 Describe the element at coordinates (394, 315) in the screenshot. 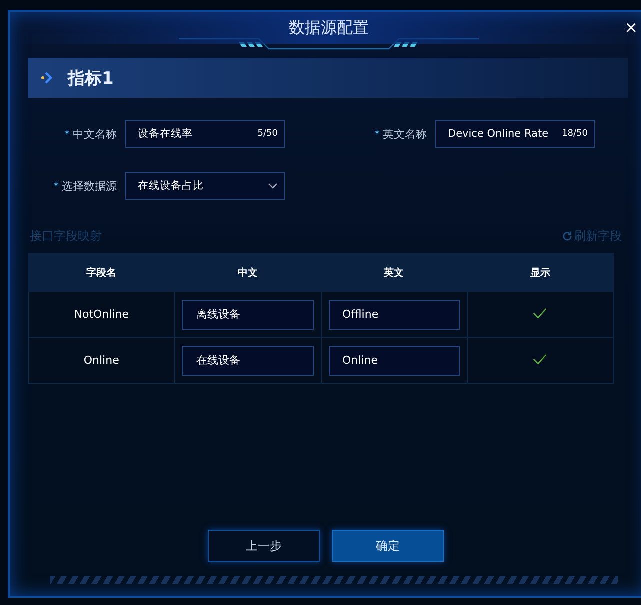

I see `input-field: Offline` at that location.